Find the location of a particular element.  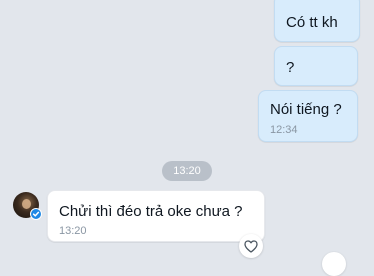

message-bubble-outgoing: ? is located at coordinates (316, 66).